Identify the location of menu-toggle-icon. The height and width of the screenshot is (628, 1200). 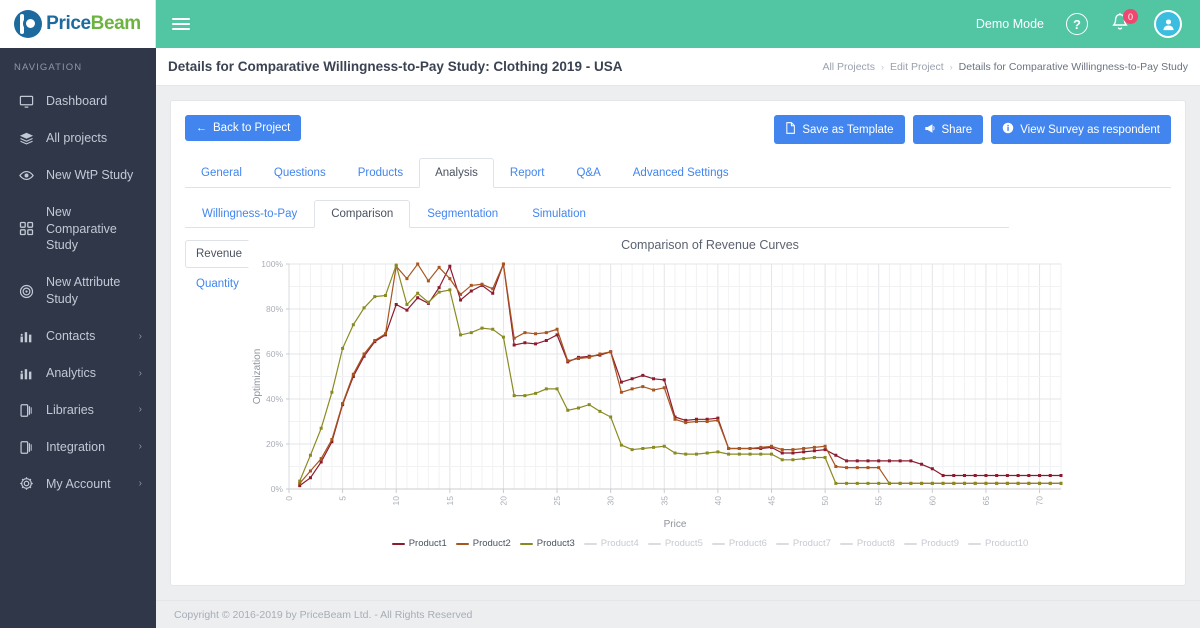
(181, 24).